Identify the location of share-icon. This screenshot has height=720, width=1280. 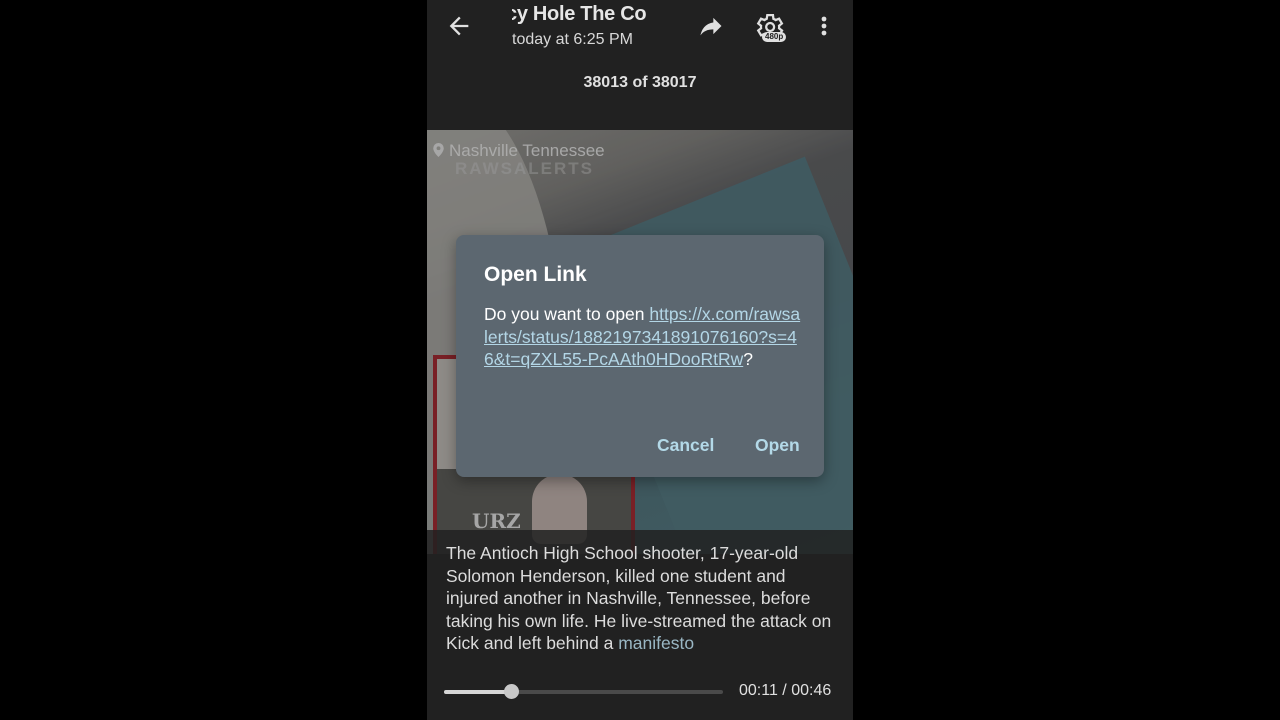
(711, 26).